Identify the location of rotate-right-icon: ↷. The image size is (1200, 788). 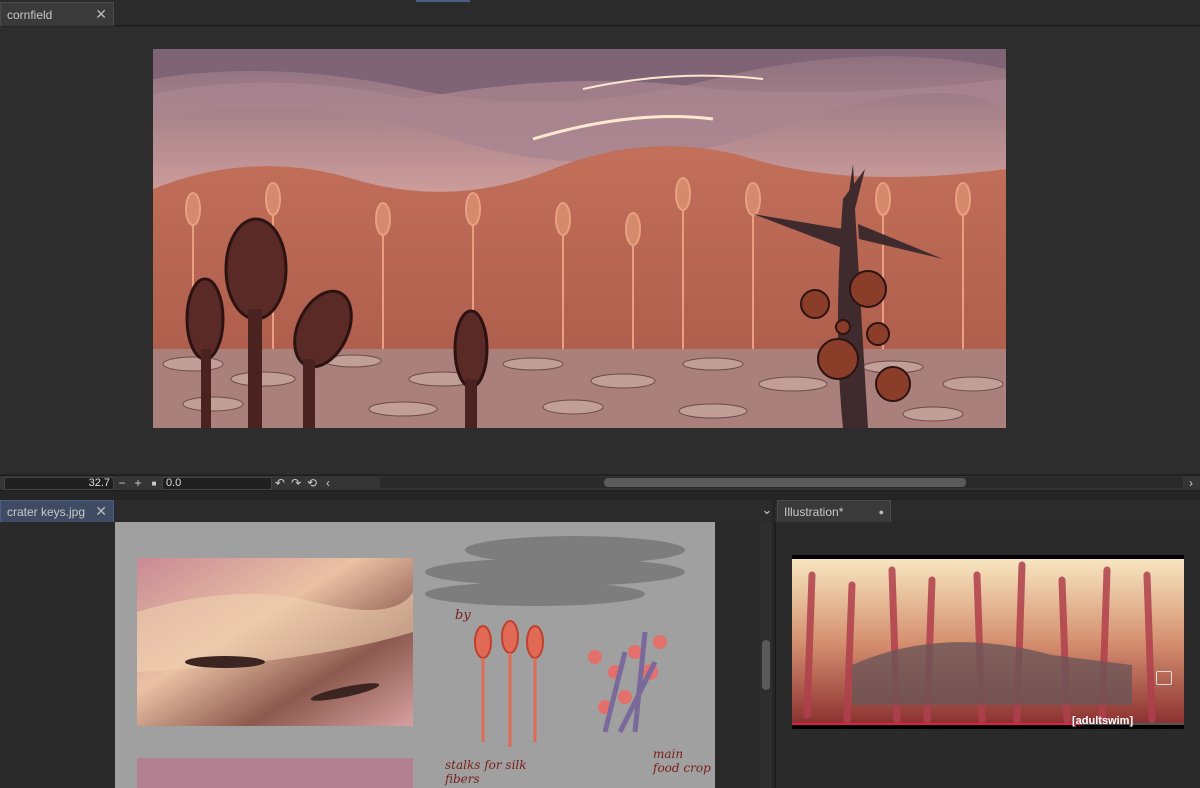
(296, 483).